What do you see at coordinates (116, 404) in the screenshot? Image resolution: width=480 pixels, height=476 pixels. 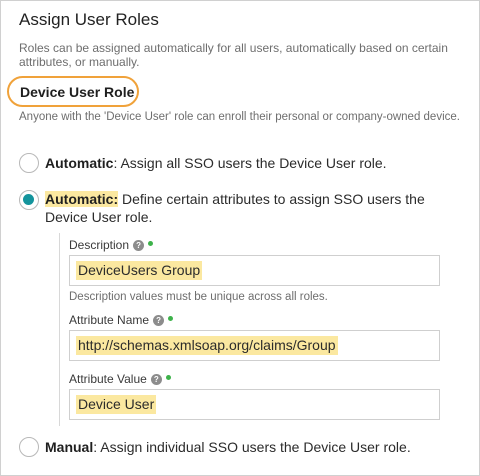 I see `attribute-value-field-value: Device User` at bounding box center [116, 404].